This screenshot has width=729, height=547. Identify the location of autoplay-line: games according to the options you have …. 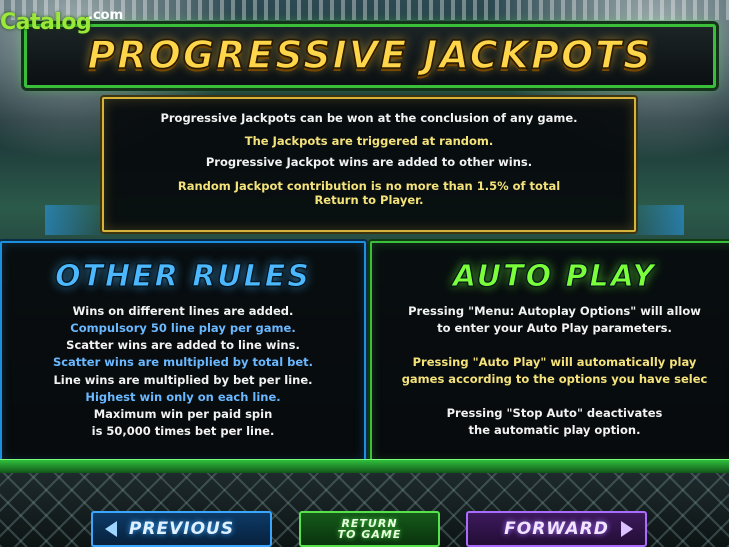
(554, 379).